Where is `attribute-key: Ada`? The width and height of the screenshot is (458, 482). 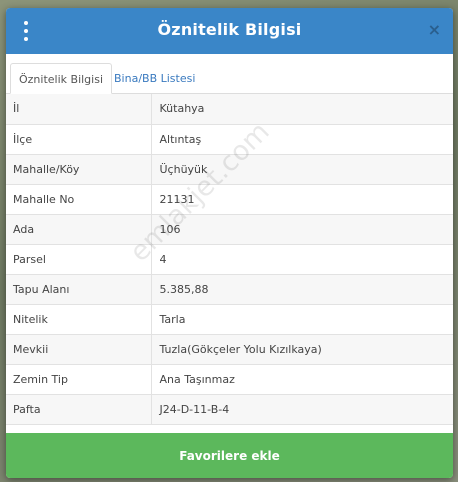 attribute-key: Ada is located at coordinates (79, 229).